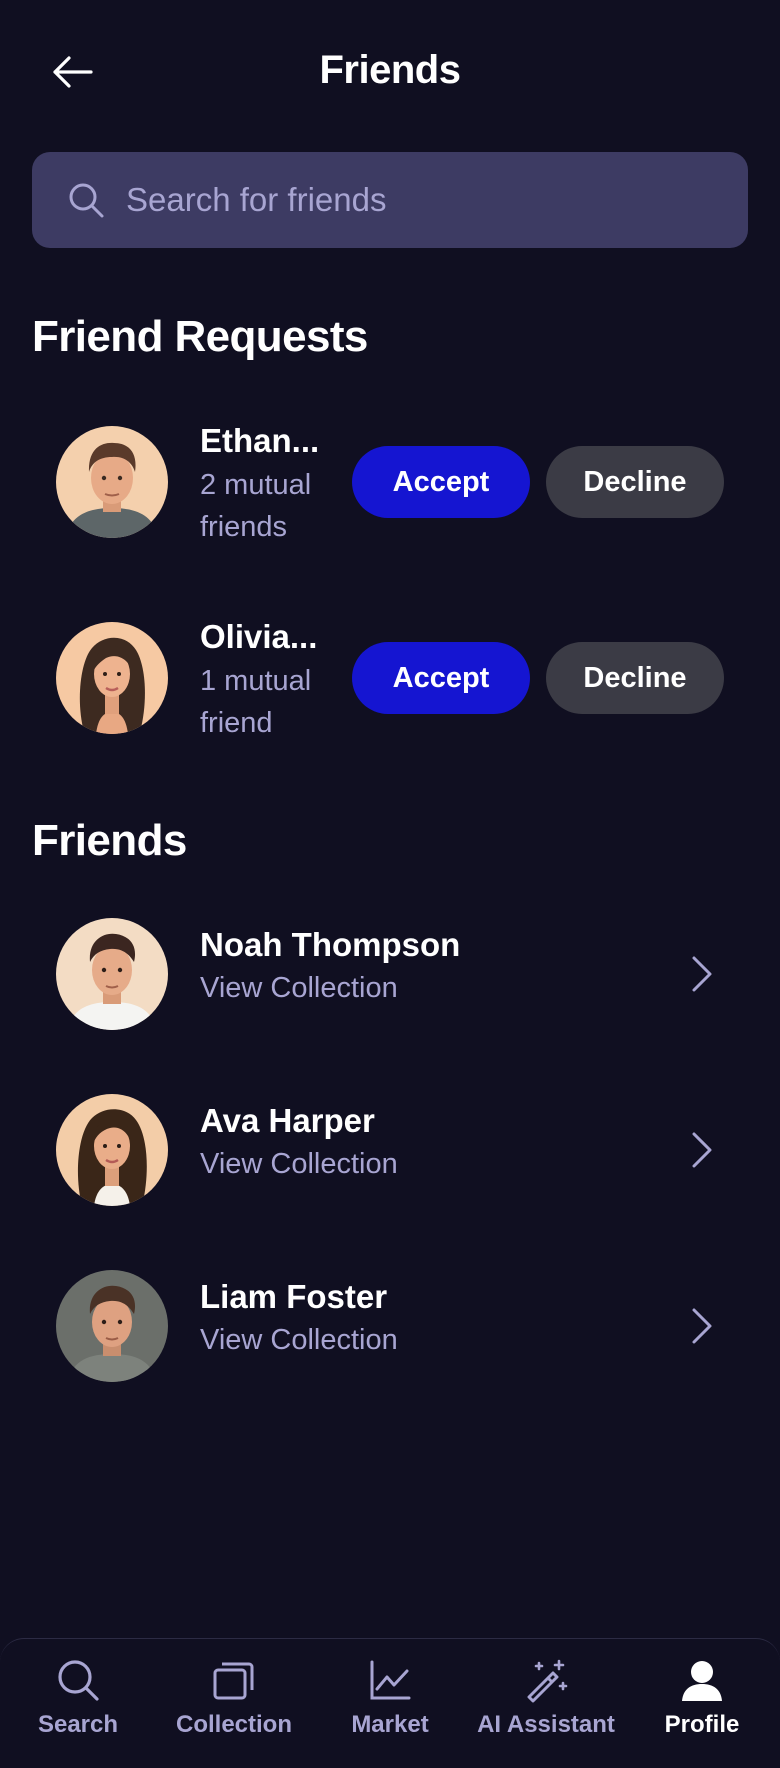  What do you see at coordinates (426, 200) in the screenshot?
I see `search-input` at bounding box center [426, 200].